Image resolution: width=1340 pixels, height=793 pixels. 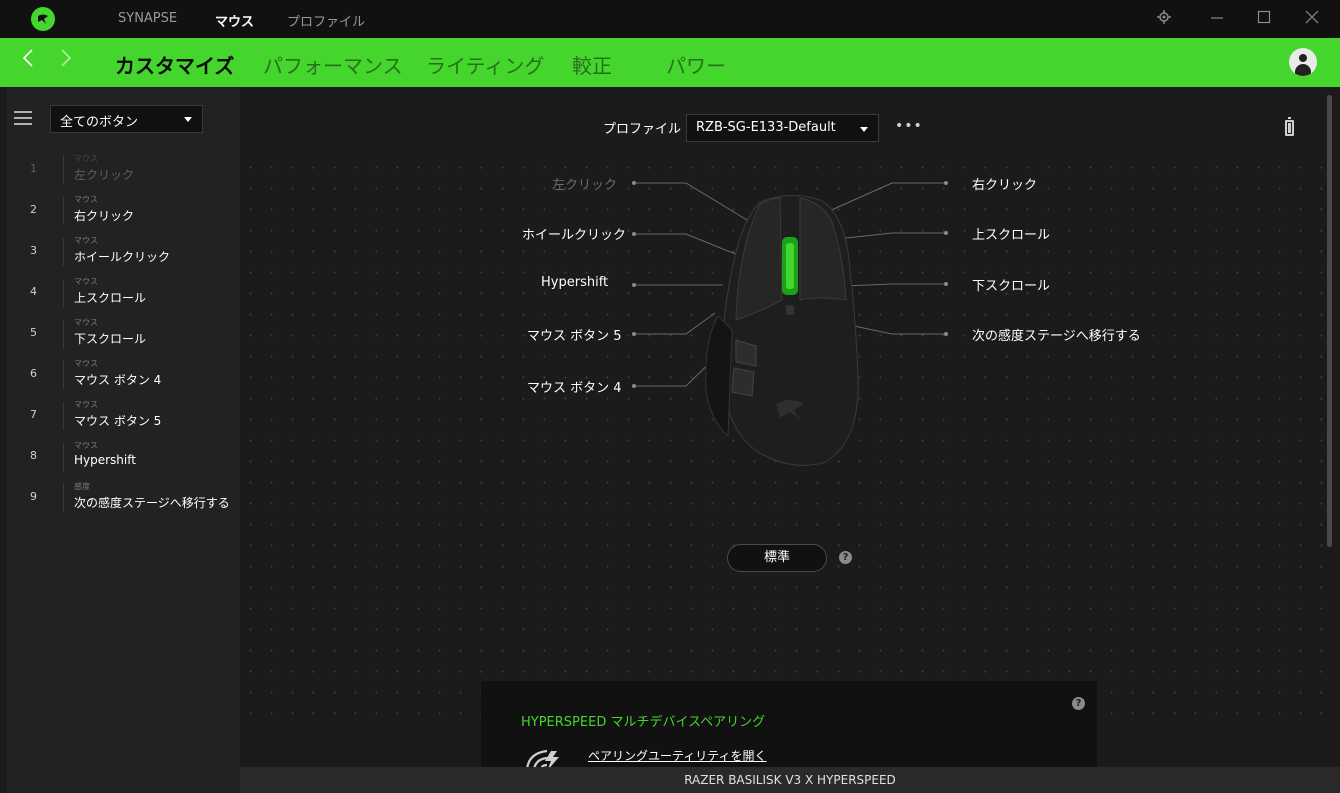 I want to click on button-name: マウス ボタン 4, so click(x=118, y=380).